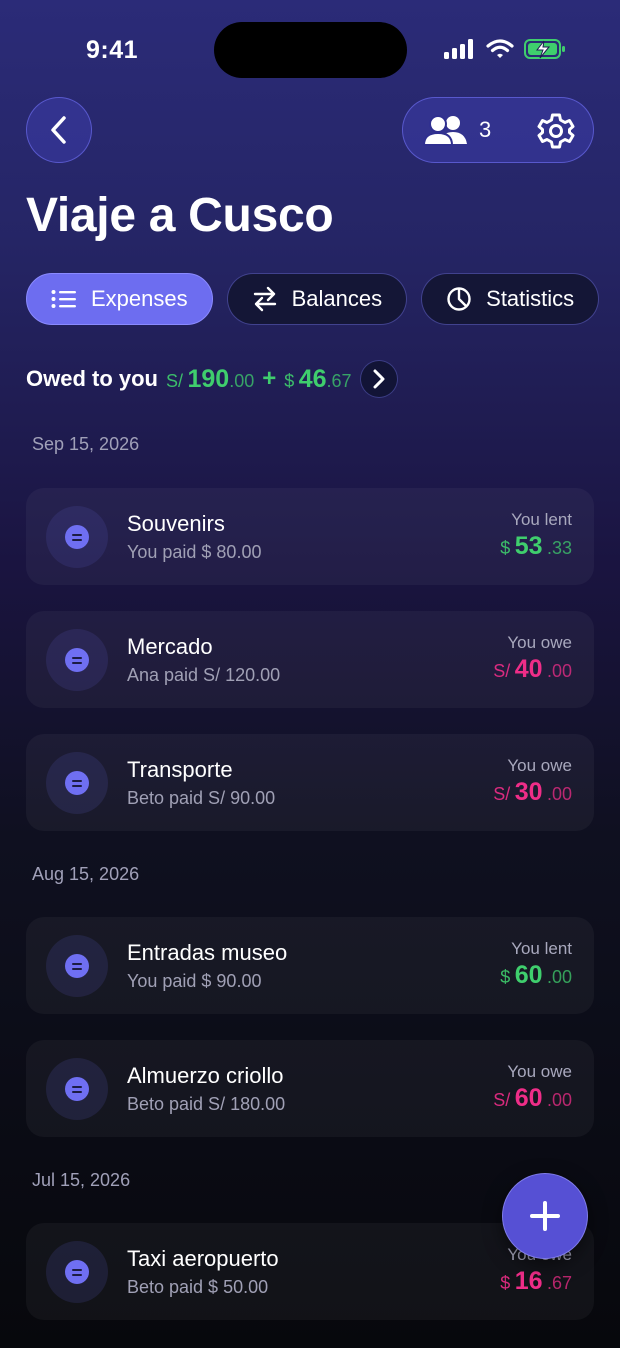  I want to click on amount-integer: 53, so click(528, 546).